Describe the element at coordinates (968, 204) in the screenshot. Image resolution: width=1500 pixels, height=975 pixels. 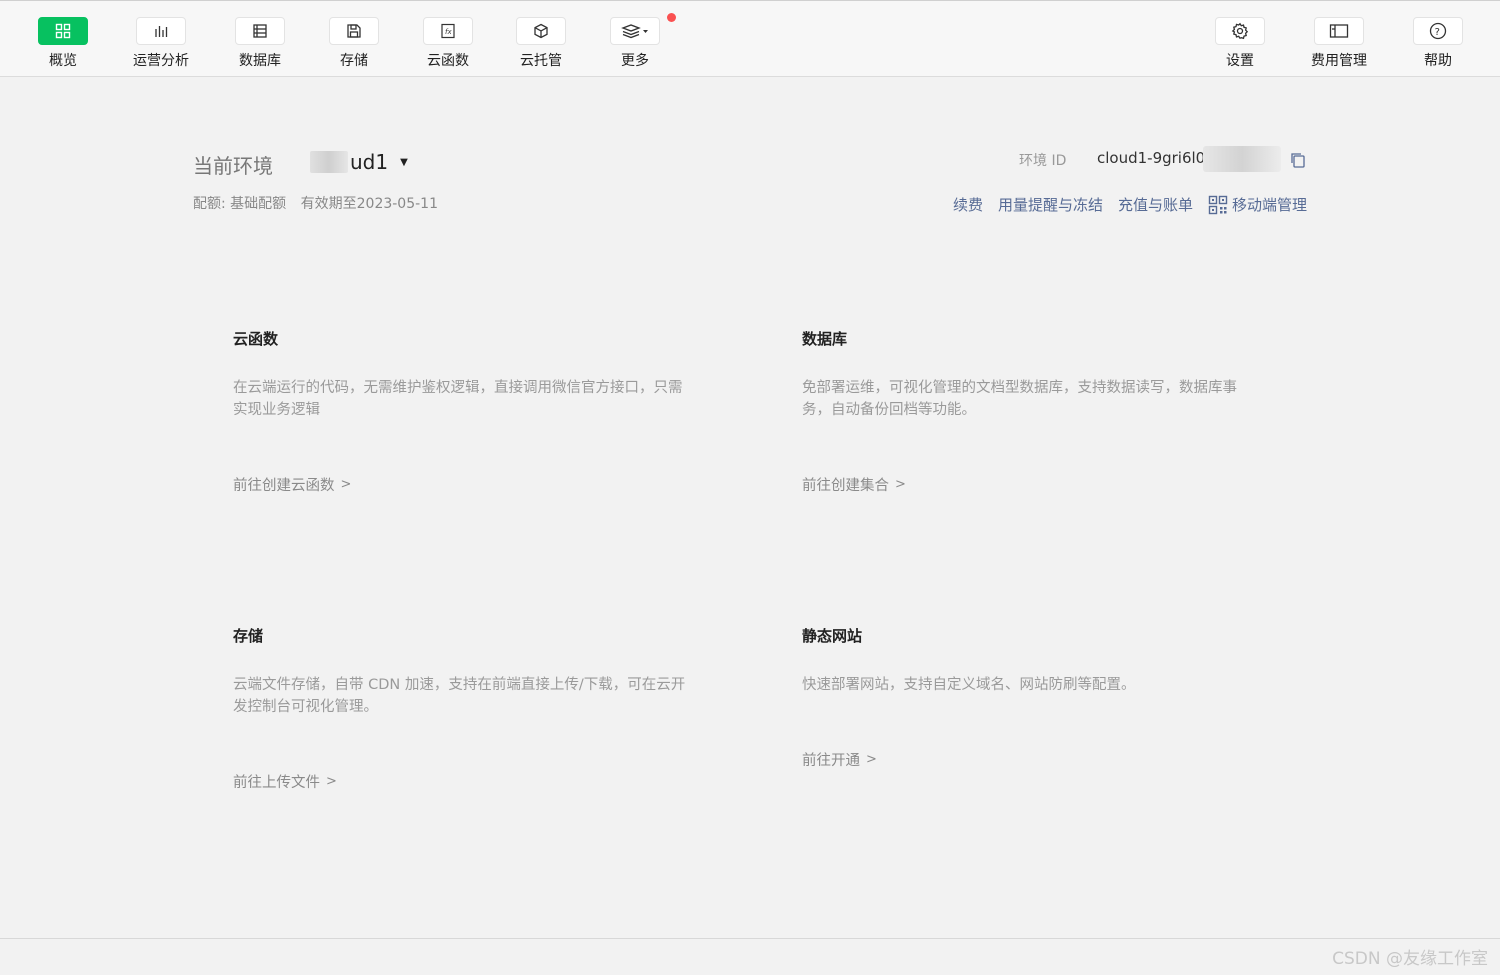
I see `renew-link: 续费` at that location.